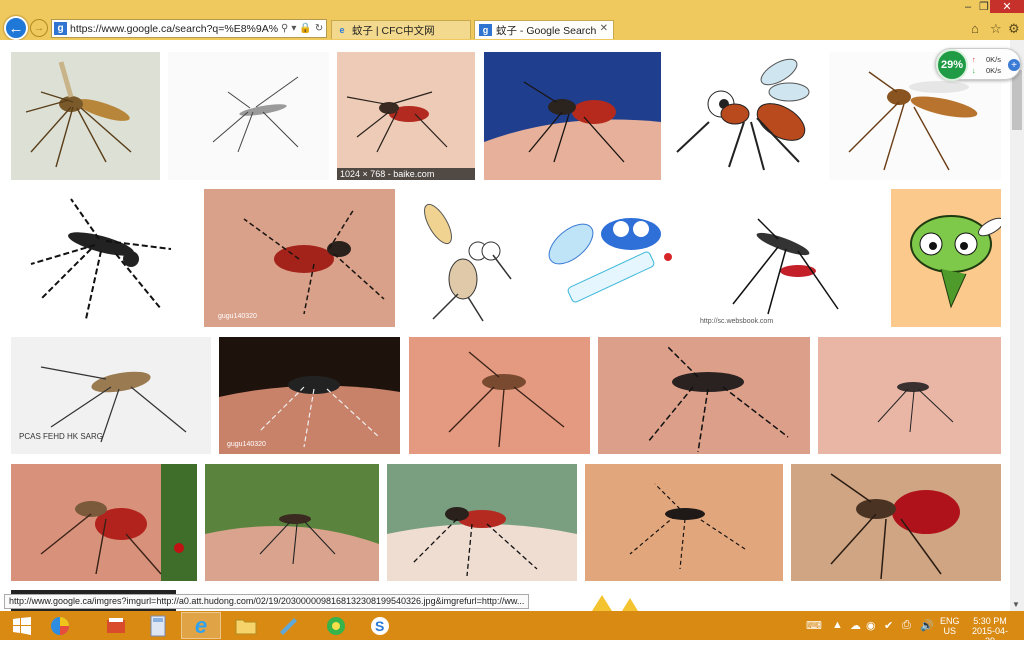  What do you see at coordinates (1017, 100) in the screenshot?
I see `scrollbar-thumb` at bounding box center [1017, 100].